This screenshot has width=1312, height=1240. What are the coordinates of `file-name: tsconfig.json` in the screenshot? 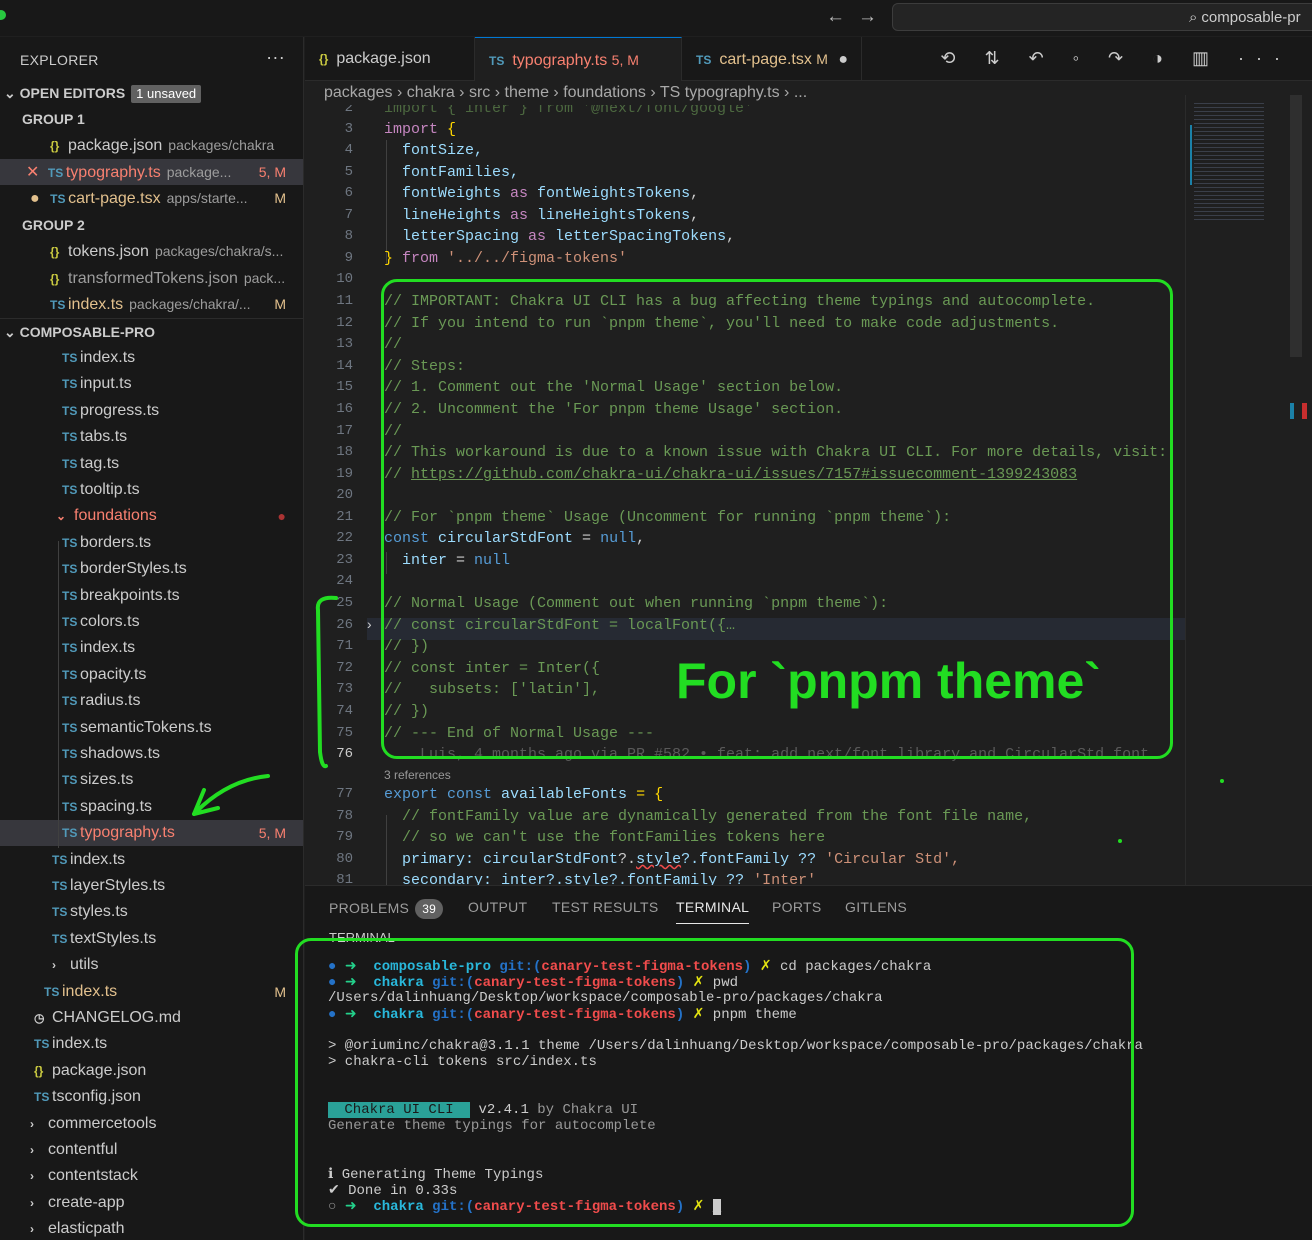 It's located at (96, 1097).